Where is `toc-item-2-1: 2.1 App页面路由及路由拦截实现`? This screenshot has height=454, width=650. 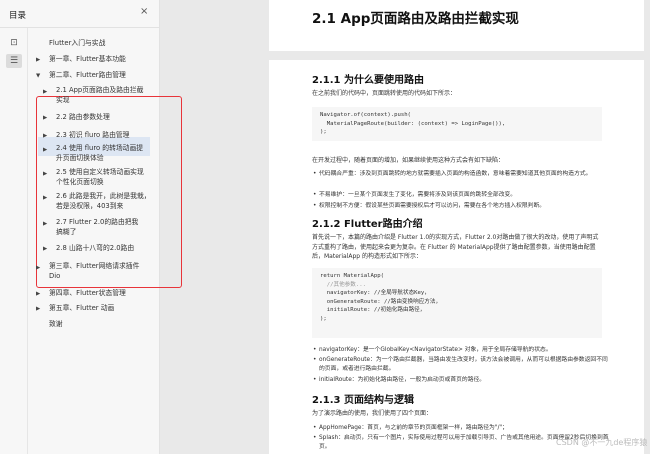
toc-item-2-1: 2.1 App页面路由及路由拦截实现 is located at coordinates (100, 95).